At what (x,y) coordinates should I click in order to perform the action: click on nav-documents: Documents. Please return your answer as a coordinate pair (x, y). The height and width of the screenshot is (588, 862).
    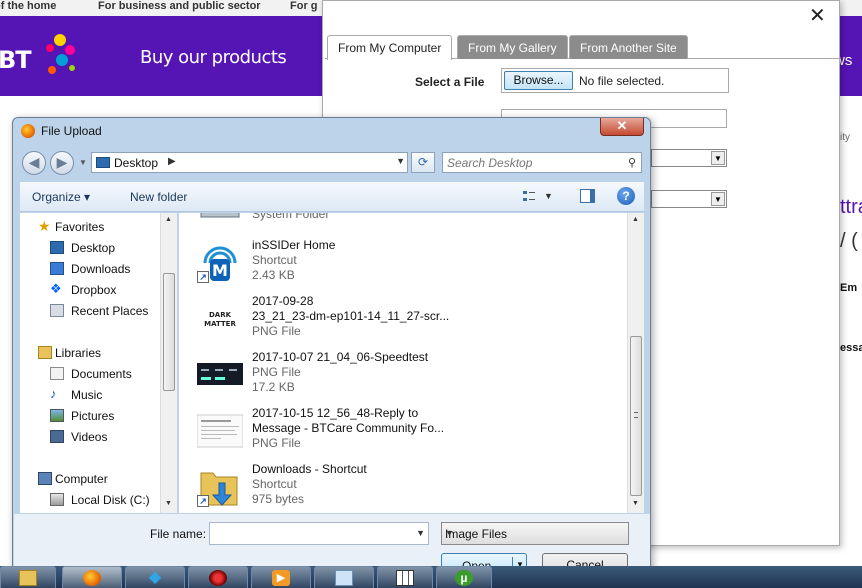
    Looking at the image, I should click on (93, 374).